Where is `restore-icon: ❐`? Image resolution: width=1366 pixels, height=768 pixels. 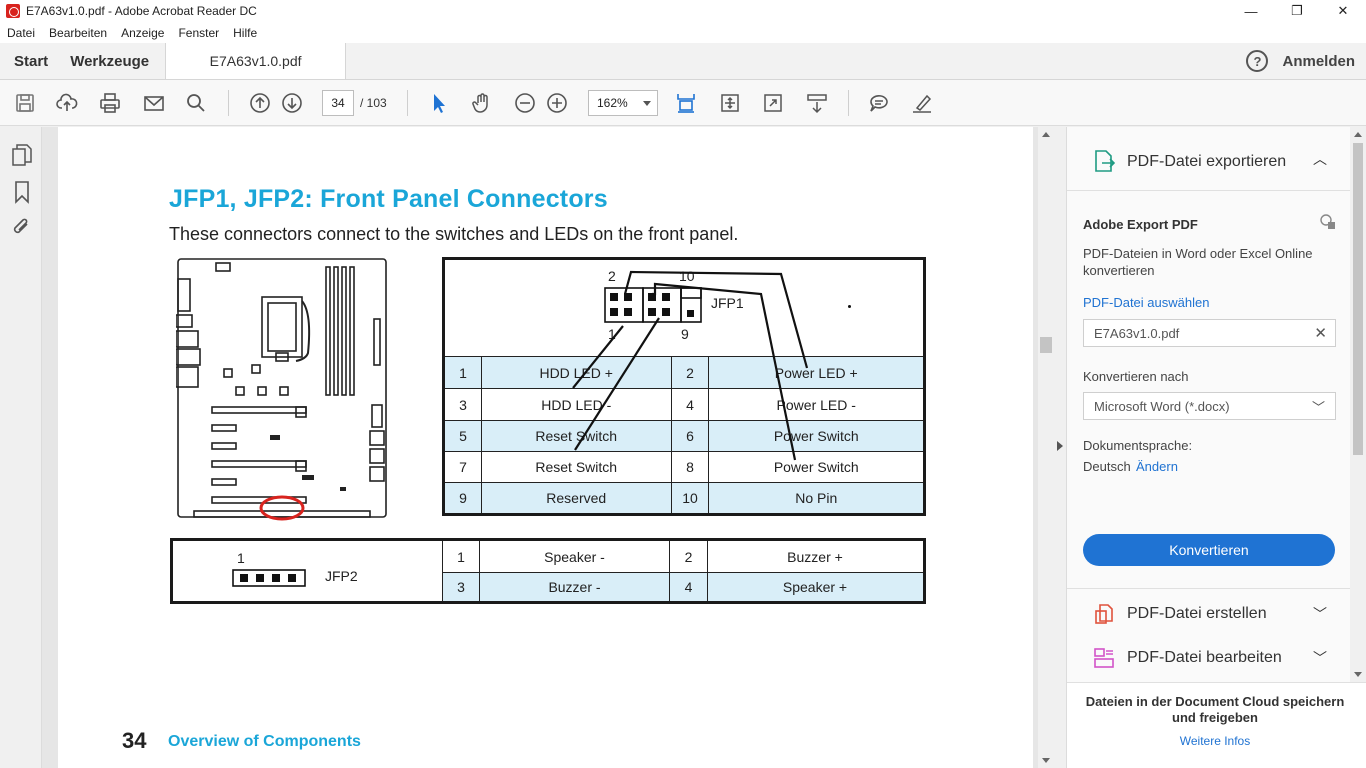 restore-icon: ❐ is located at coordinates (1297, 11).